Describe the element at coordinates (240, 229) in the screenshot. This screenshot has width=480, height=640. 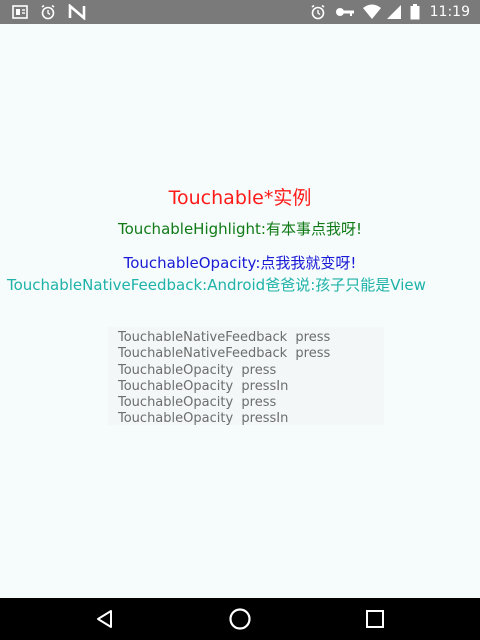
I see `touchable-highlight-text: TouchableHighlight:有本事点我呀!` at that location.